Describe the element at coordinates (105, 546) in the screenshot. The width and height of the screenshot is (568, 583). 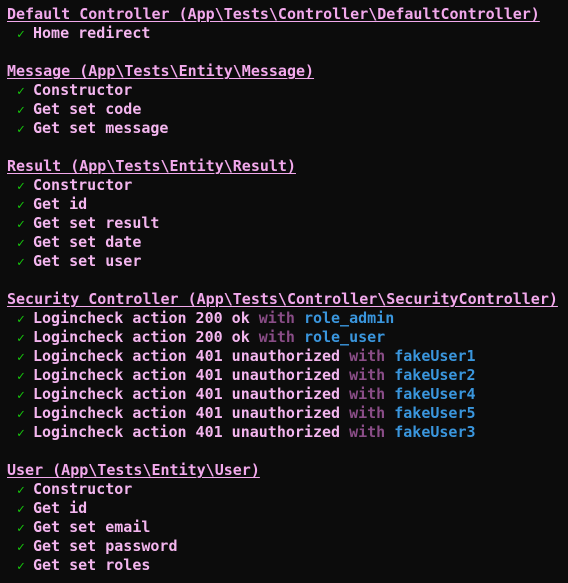
I see `test-name: Get set password` at that location.